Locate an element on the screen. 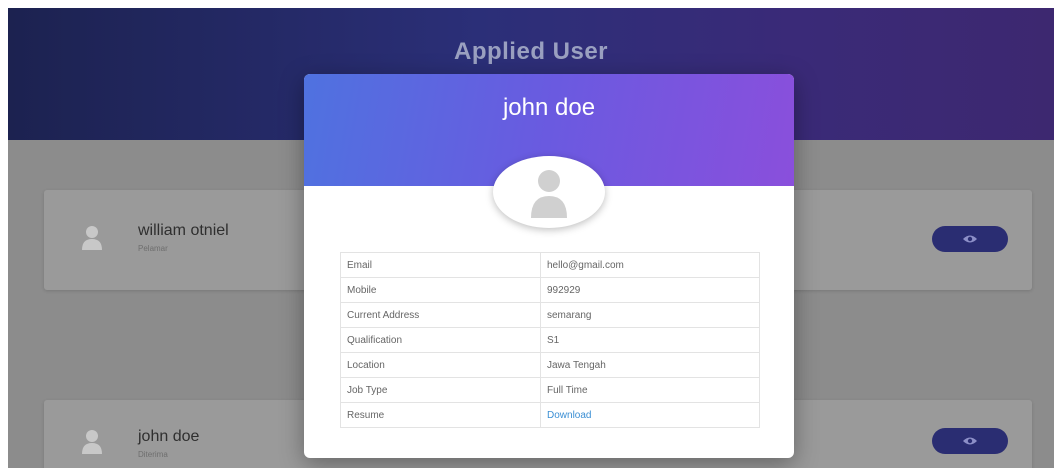  detail-value: 992929 is located at coordinates (650, 290).